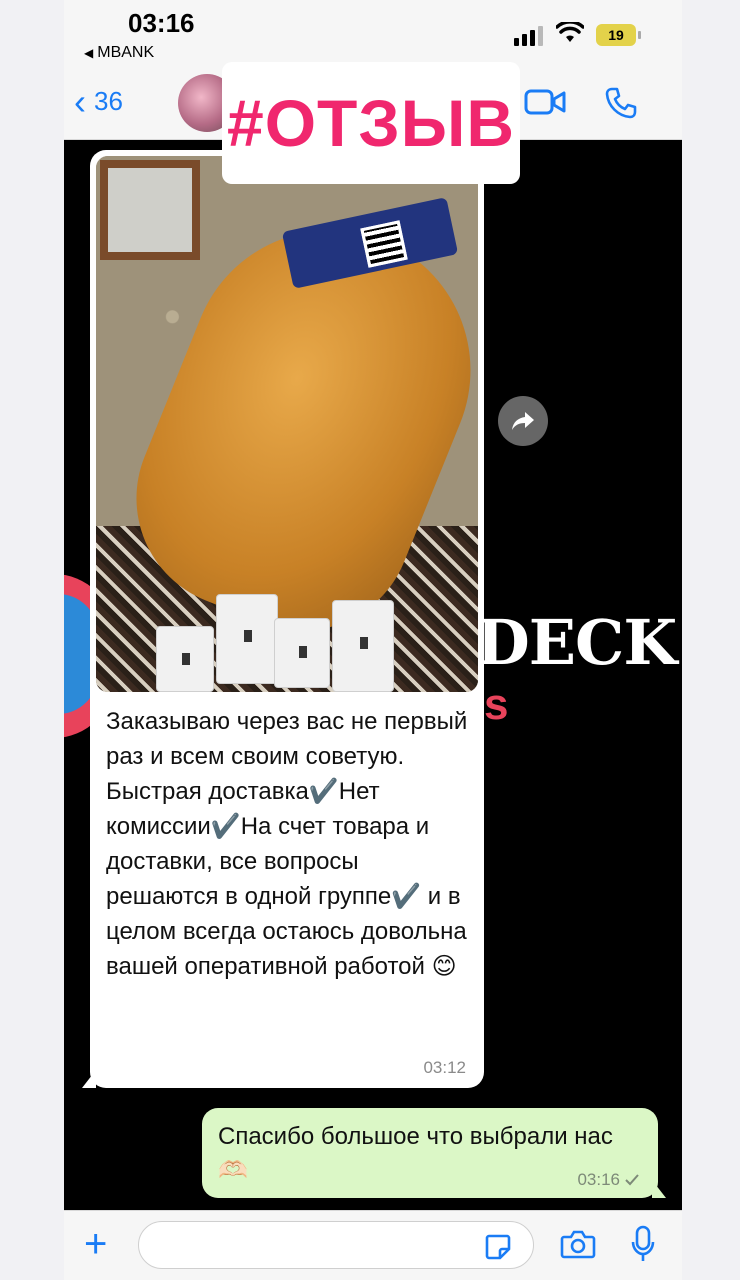  I want to click on outgoing-message-text: Спасибо большое что выбрали нас 🫶🏻, so click(415, 1153).